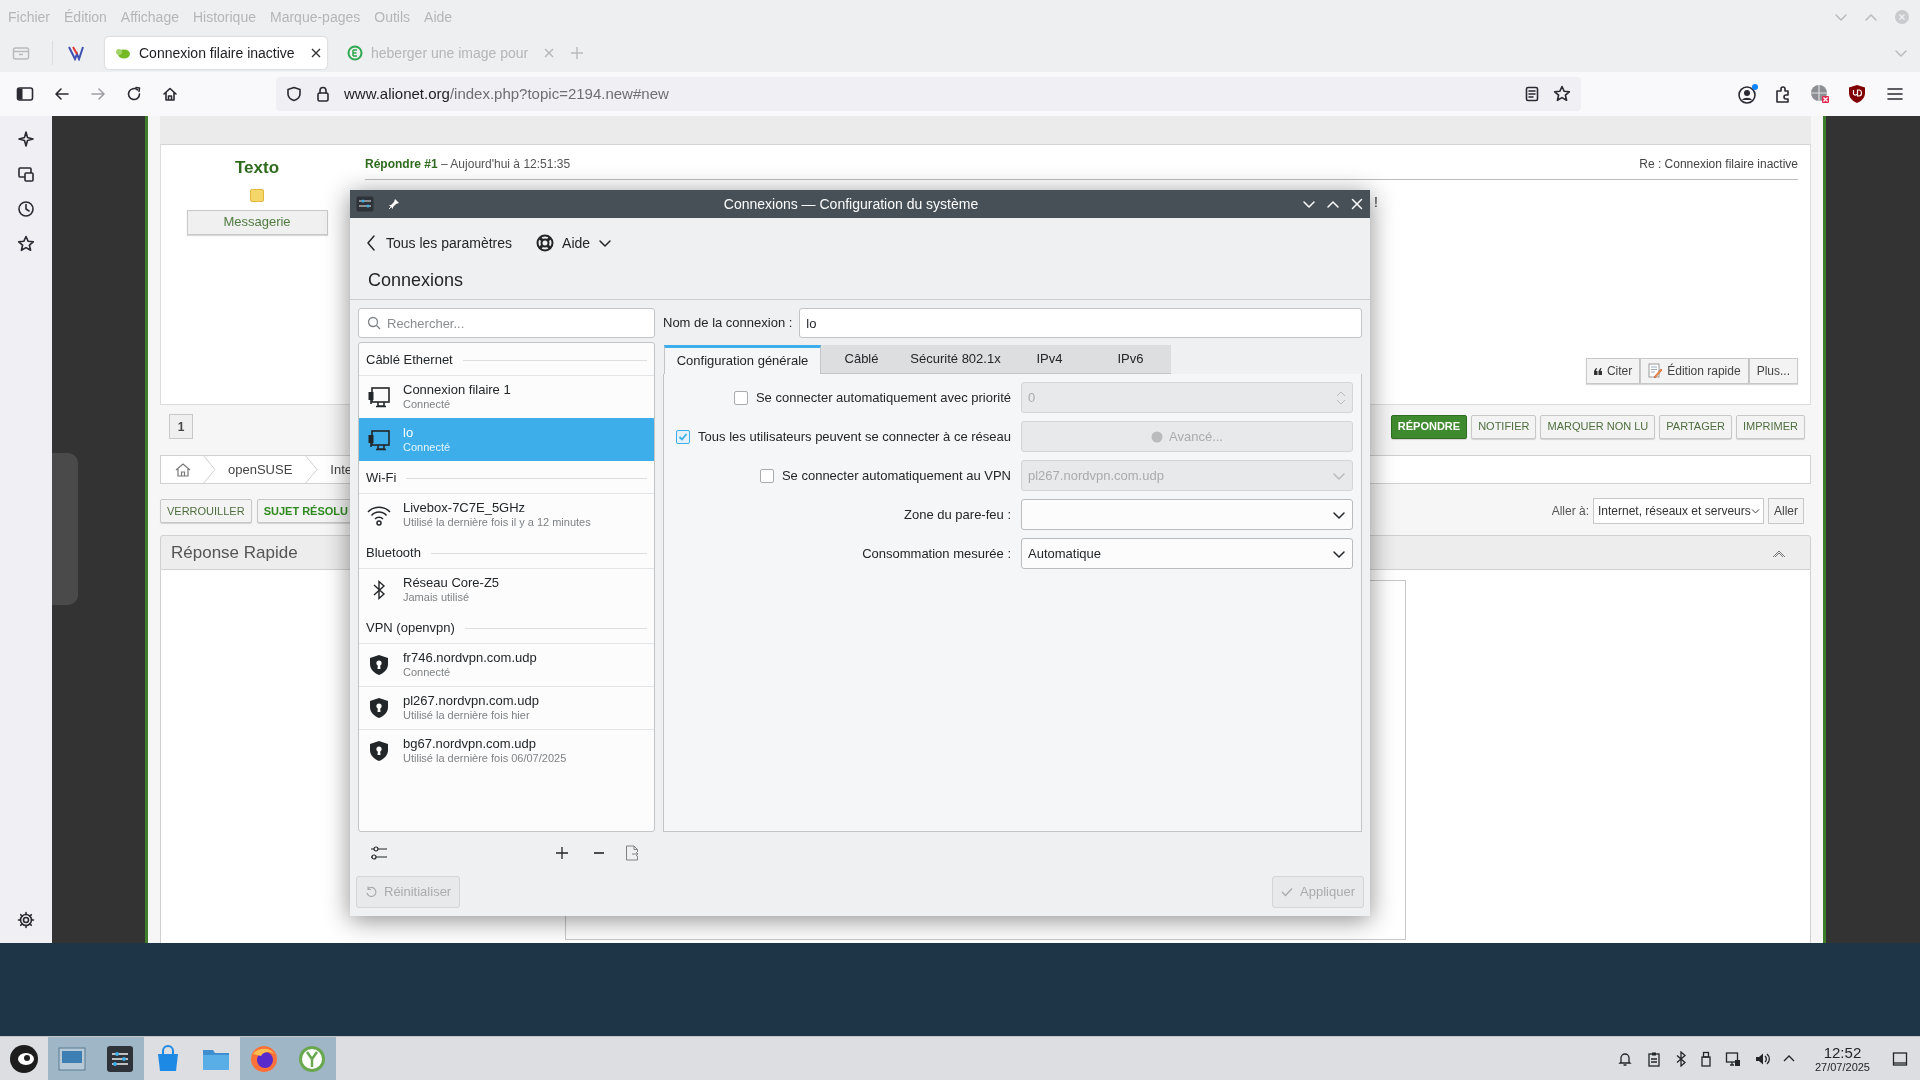 The height and width of the screenshot is (1080, 1920). I want to click on check-icon, so click(1287, 892).